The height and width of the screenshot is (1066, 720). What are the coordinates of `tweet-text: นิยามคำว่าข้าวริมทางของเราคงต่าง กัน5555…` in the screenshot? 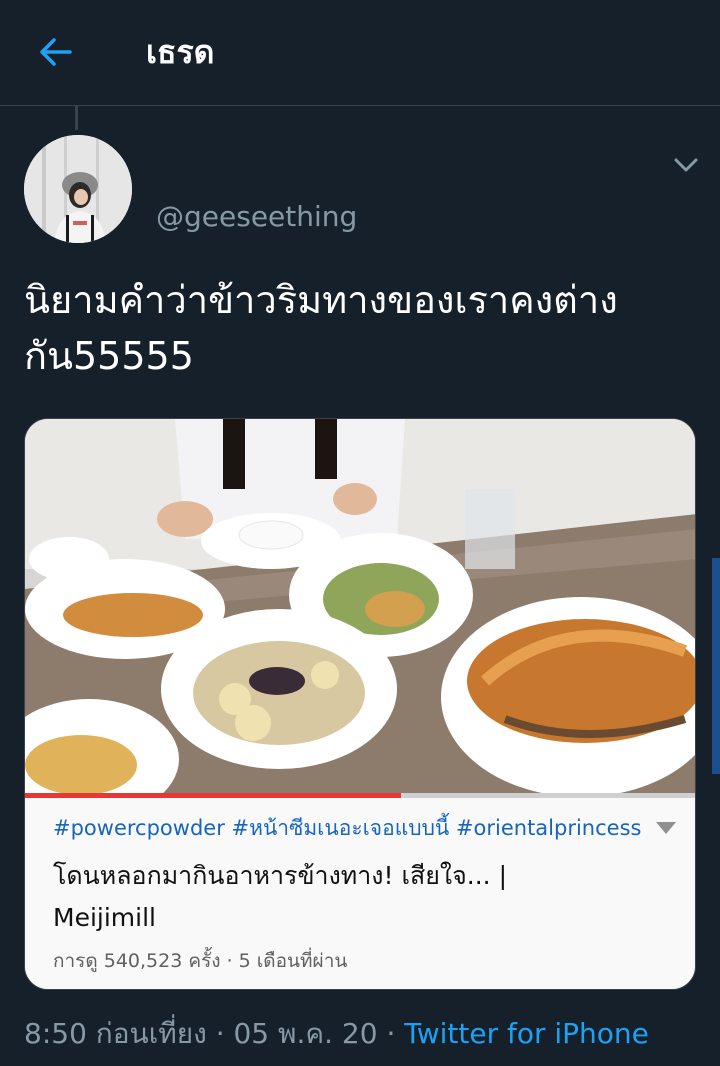 It's located at (362, 328).